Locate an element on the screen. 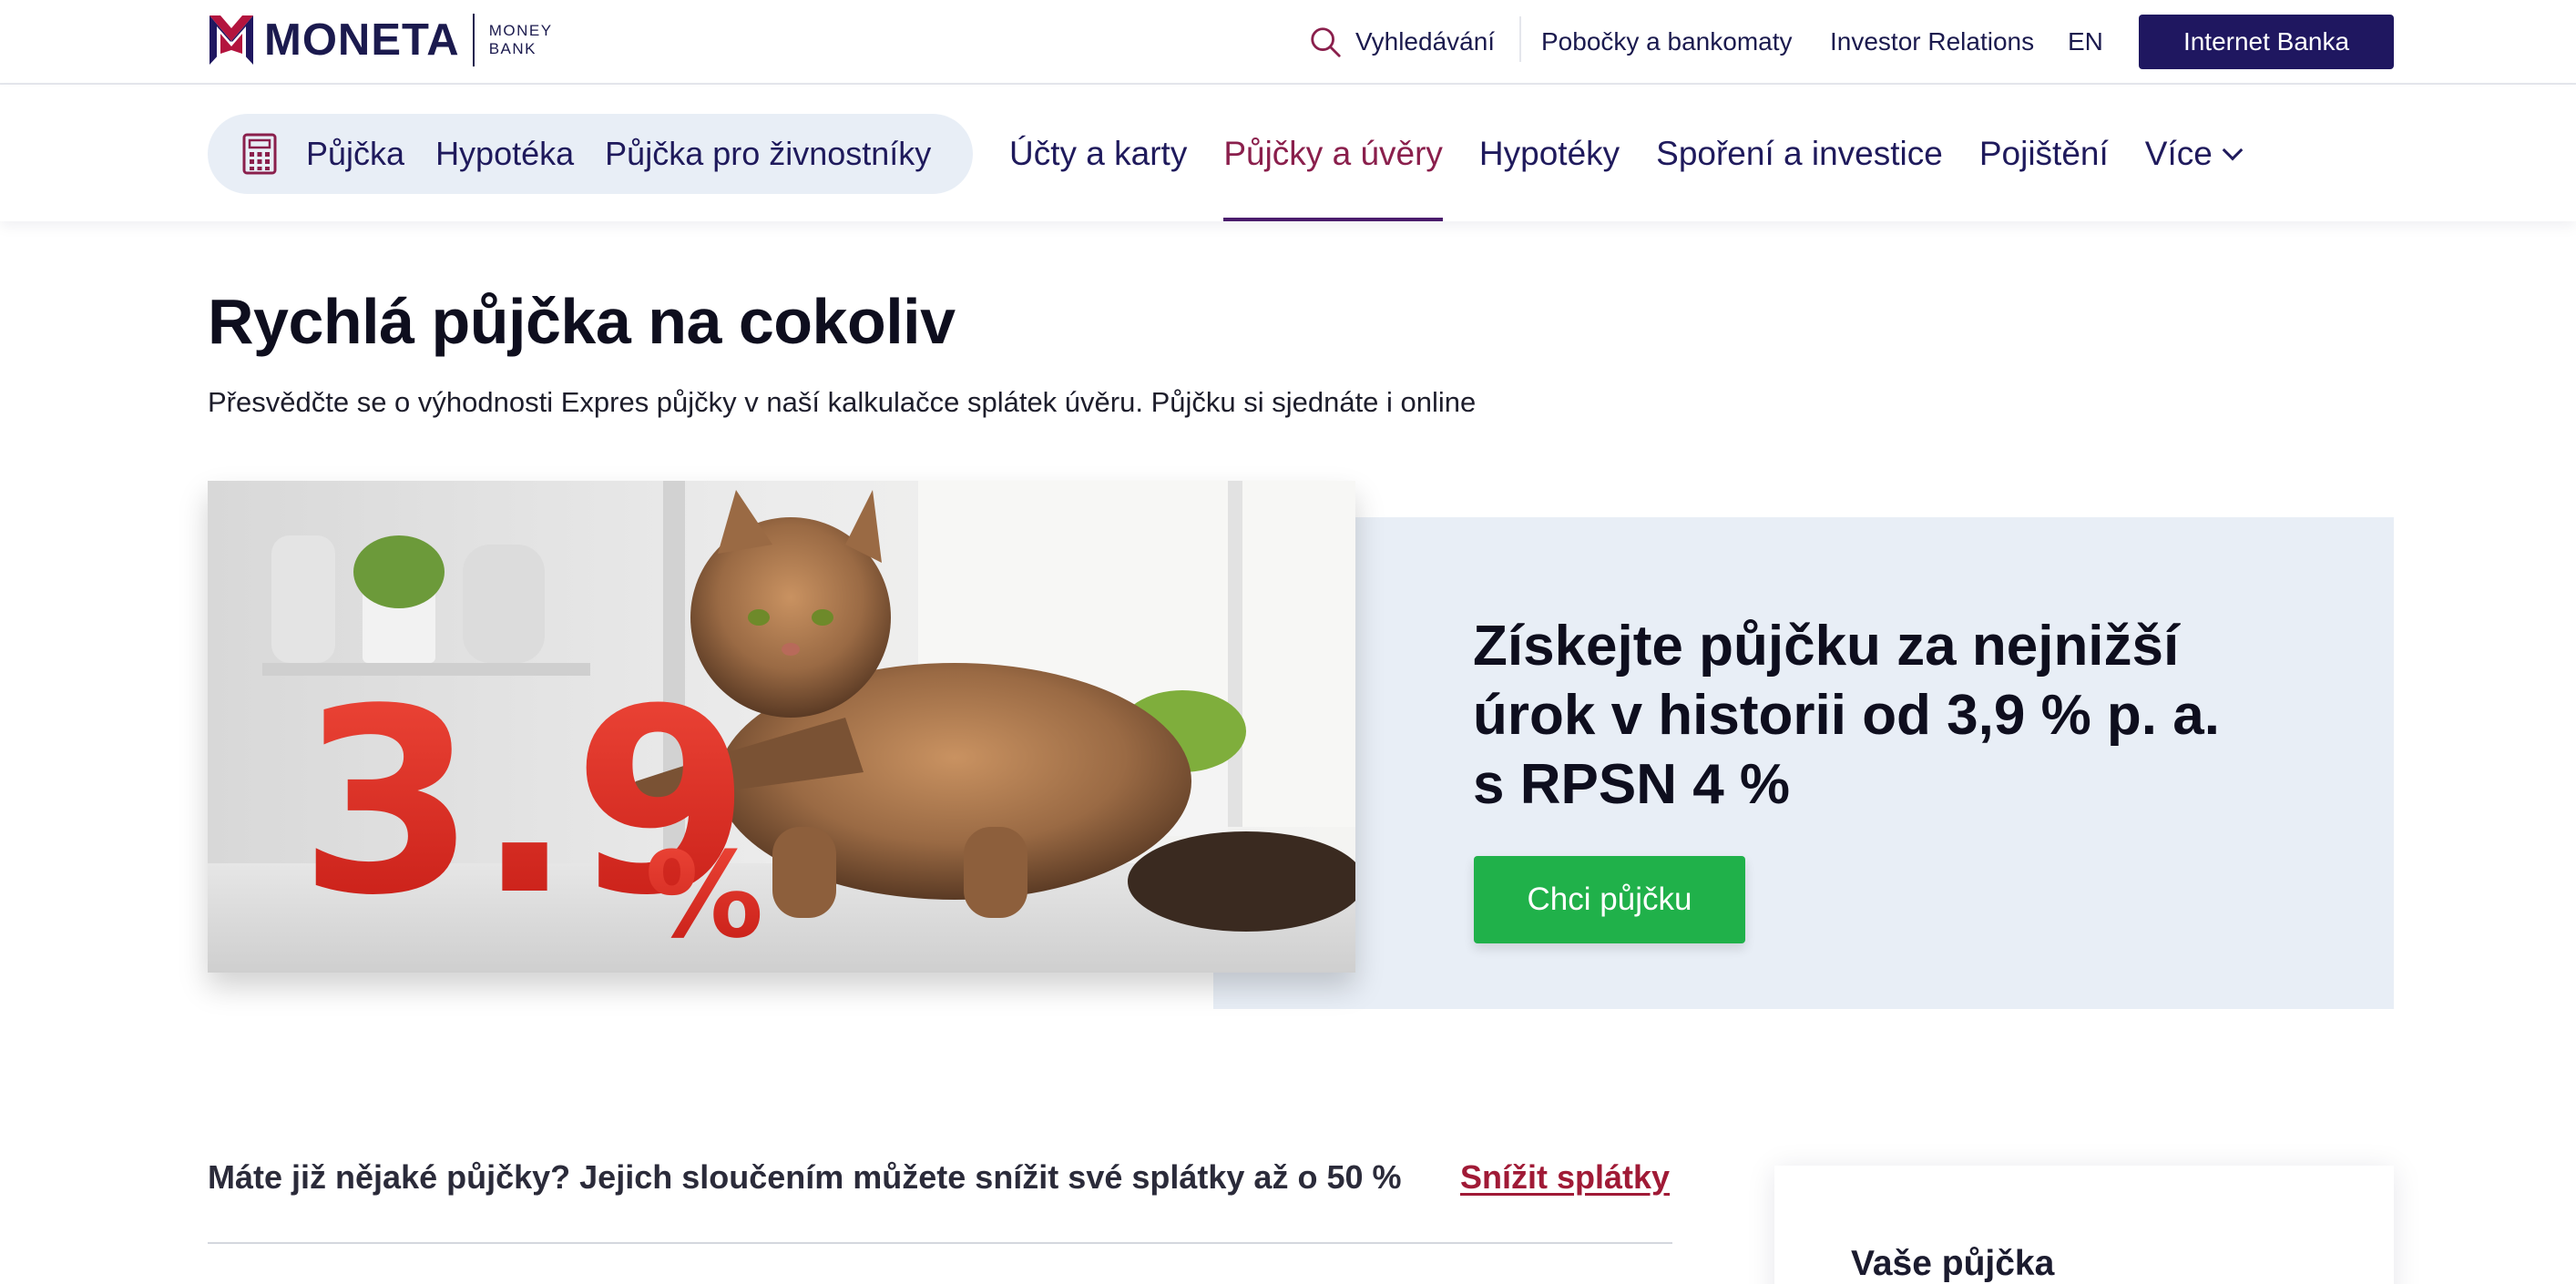  logo-divider is located at coordinates (473, 40).